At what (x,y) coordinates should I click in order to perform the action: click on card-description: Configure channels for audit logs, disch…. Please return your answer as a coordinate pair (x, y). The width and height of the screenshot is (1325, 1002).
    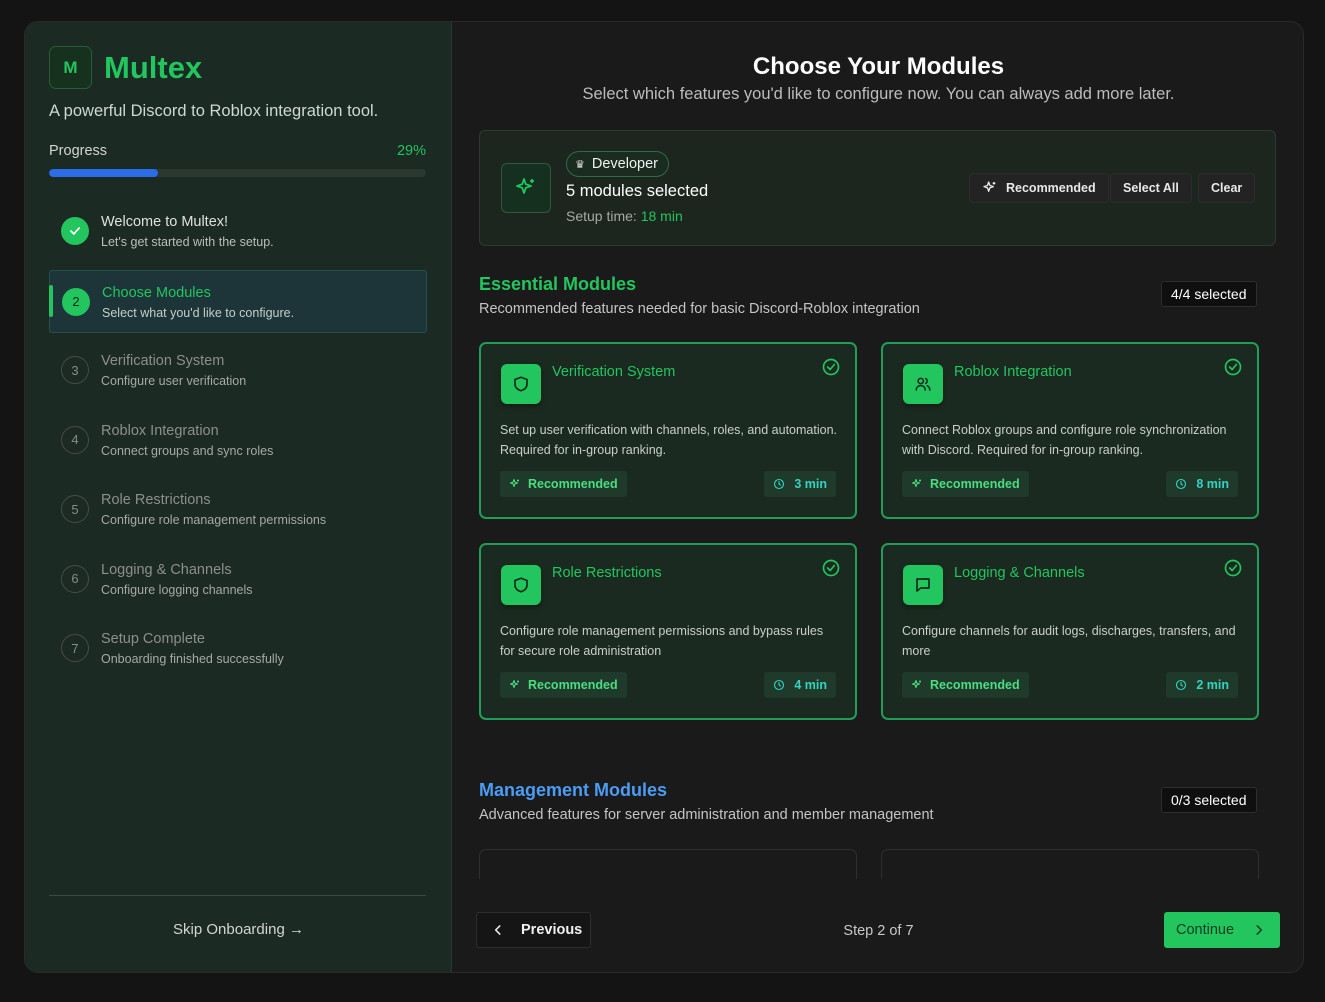
    Looking at the image, I should click on (1069, 641).